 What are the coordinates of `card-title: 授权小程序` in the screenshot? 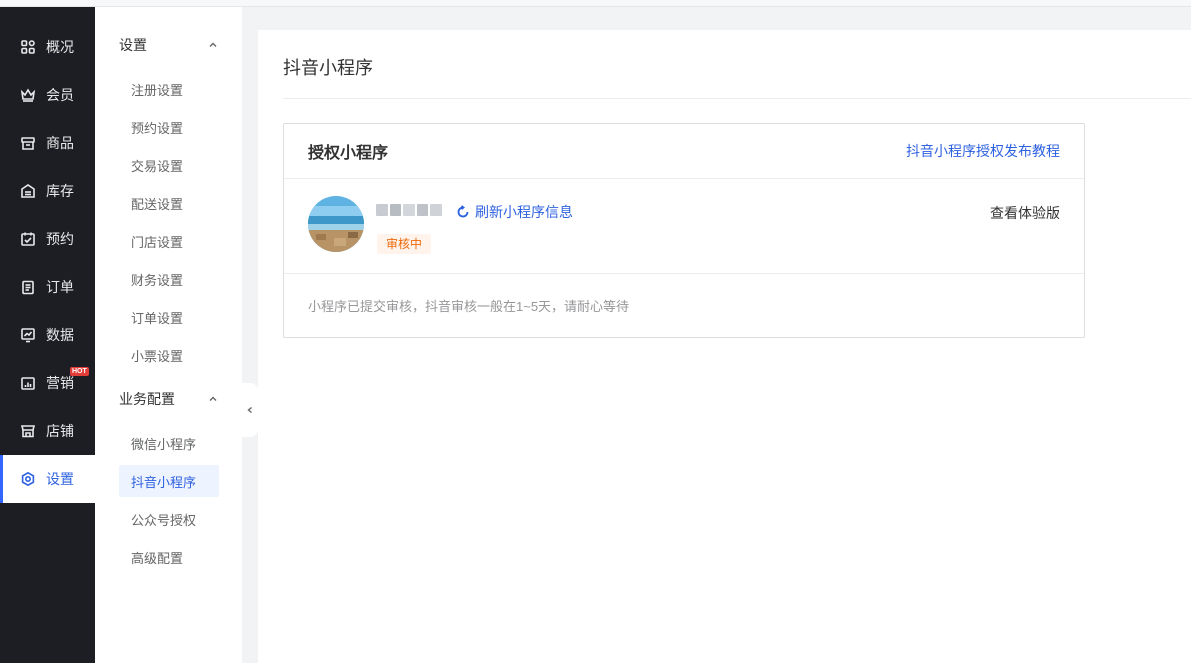 It's located at (348, 153).